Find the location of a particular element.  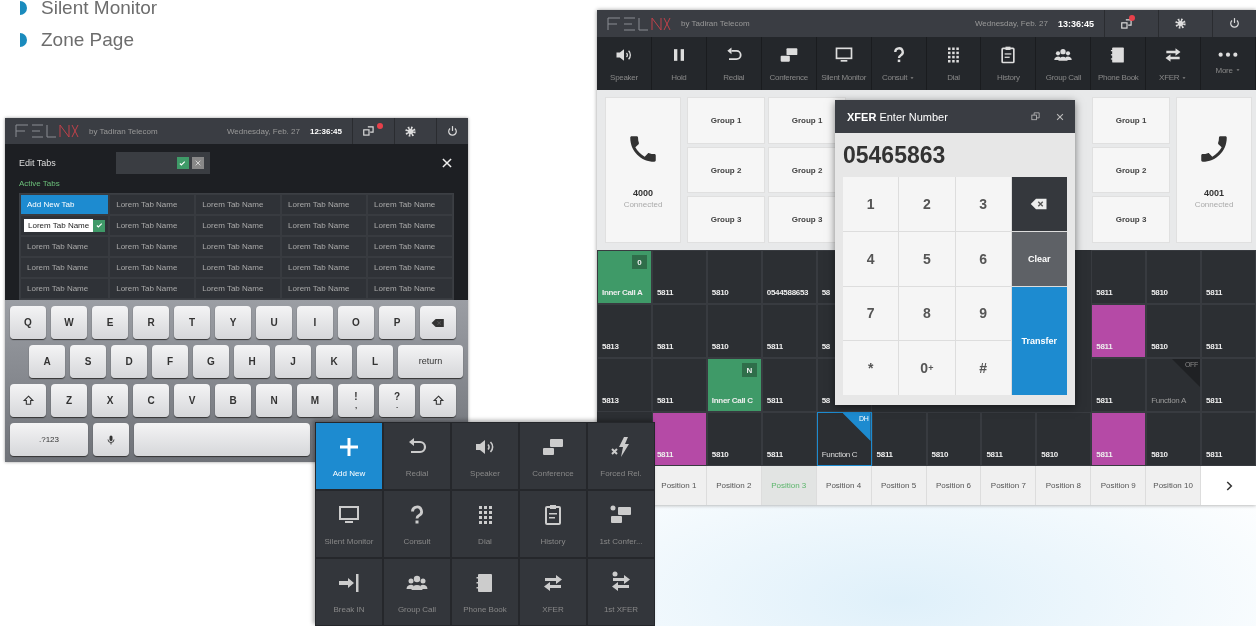

toolbar-button: Group Call is located at coordinates (1064, 63).